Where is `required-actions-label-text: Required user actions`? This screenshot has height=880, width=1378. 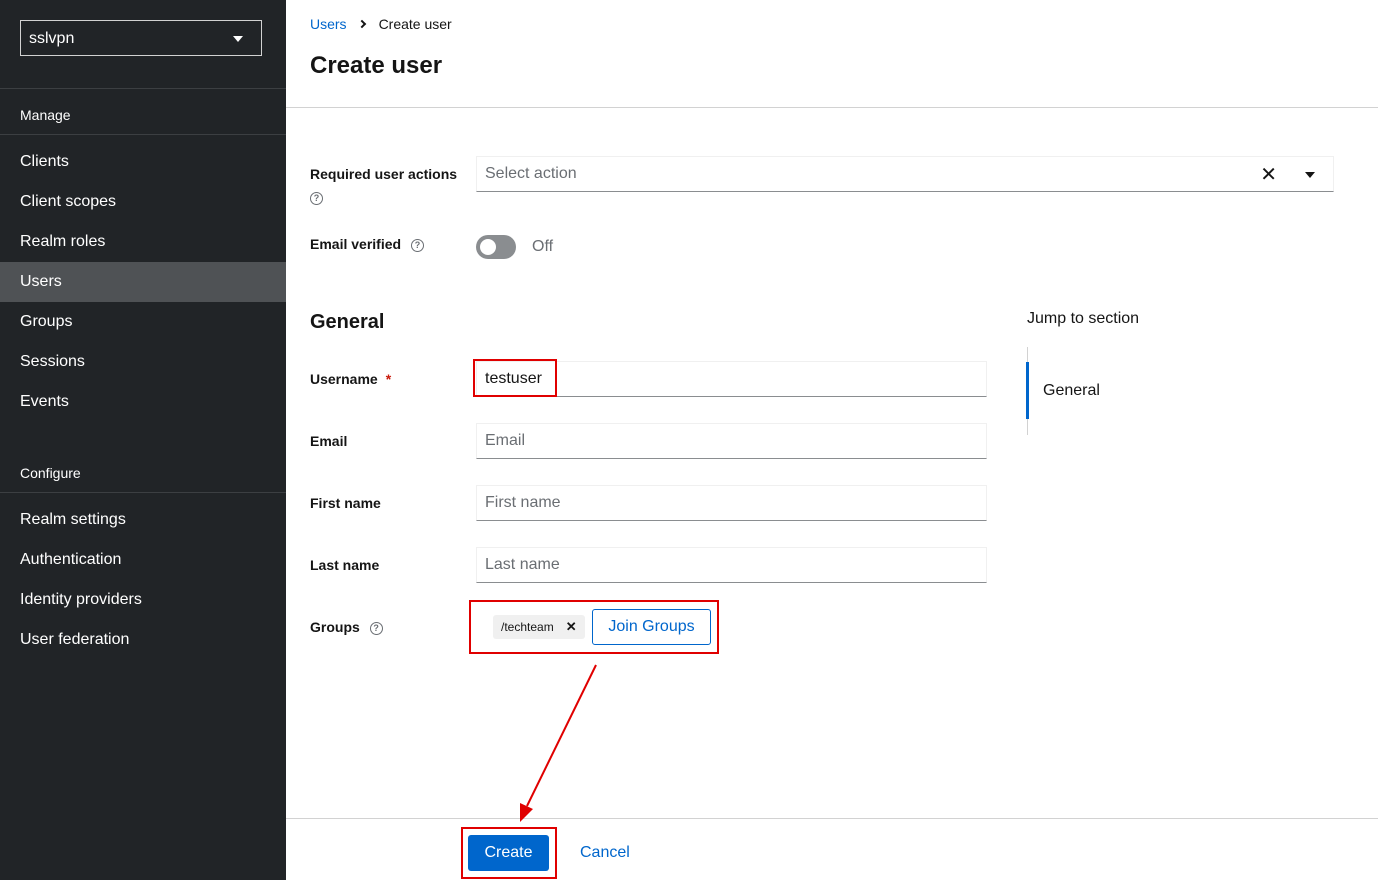
required-actions-label-text: Required user actions is located at coordinates (384, 174).